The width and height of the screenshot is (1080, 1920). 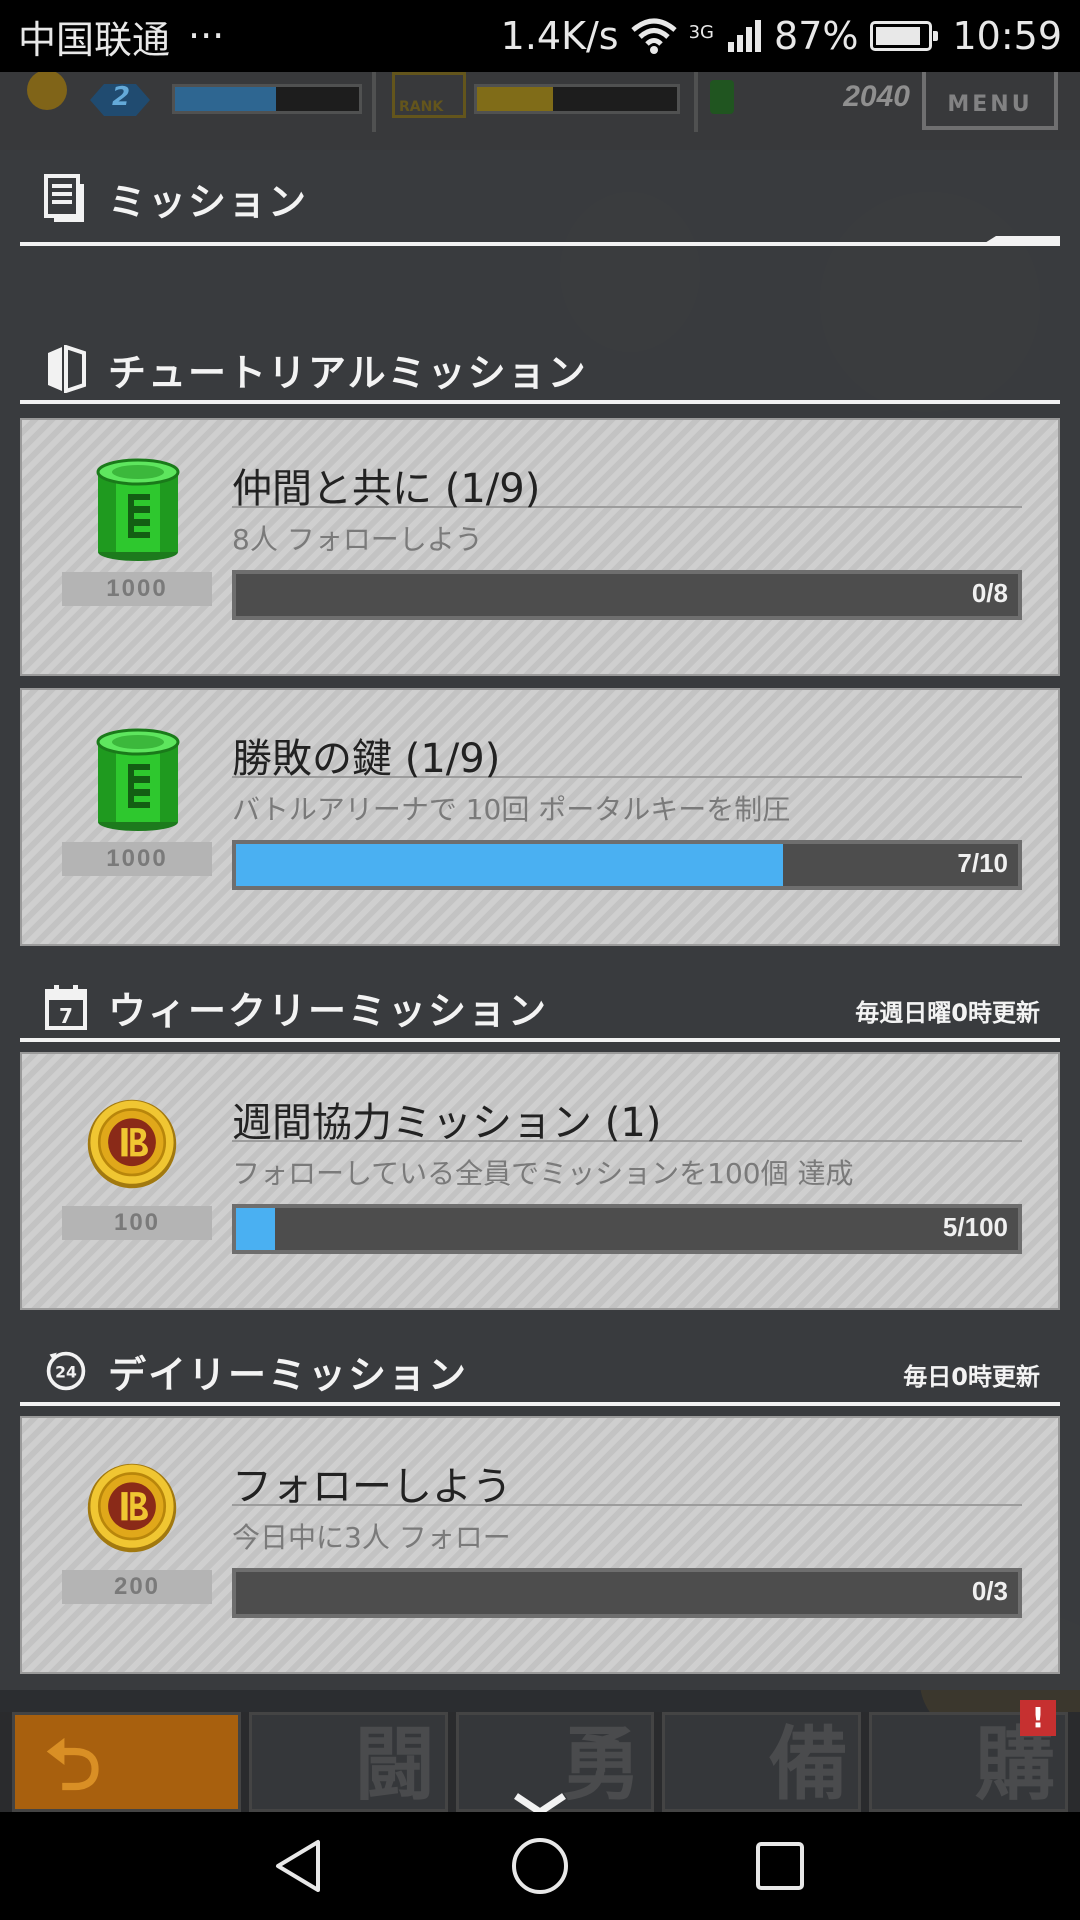 I want to click on section-title: ウィークリーミッション, so click(x=328, y=1010).